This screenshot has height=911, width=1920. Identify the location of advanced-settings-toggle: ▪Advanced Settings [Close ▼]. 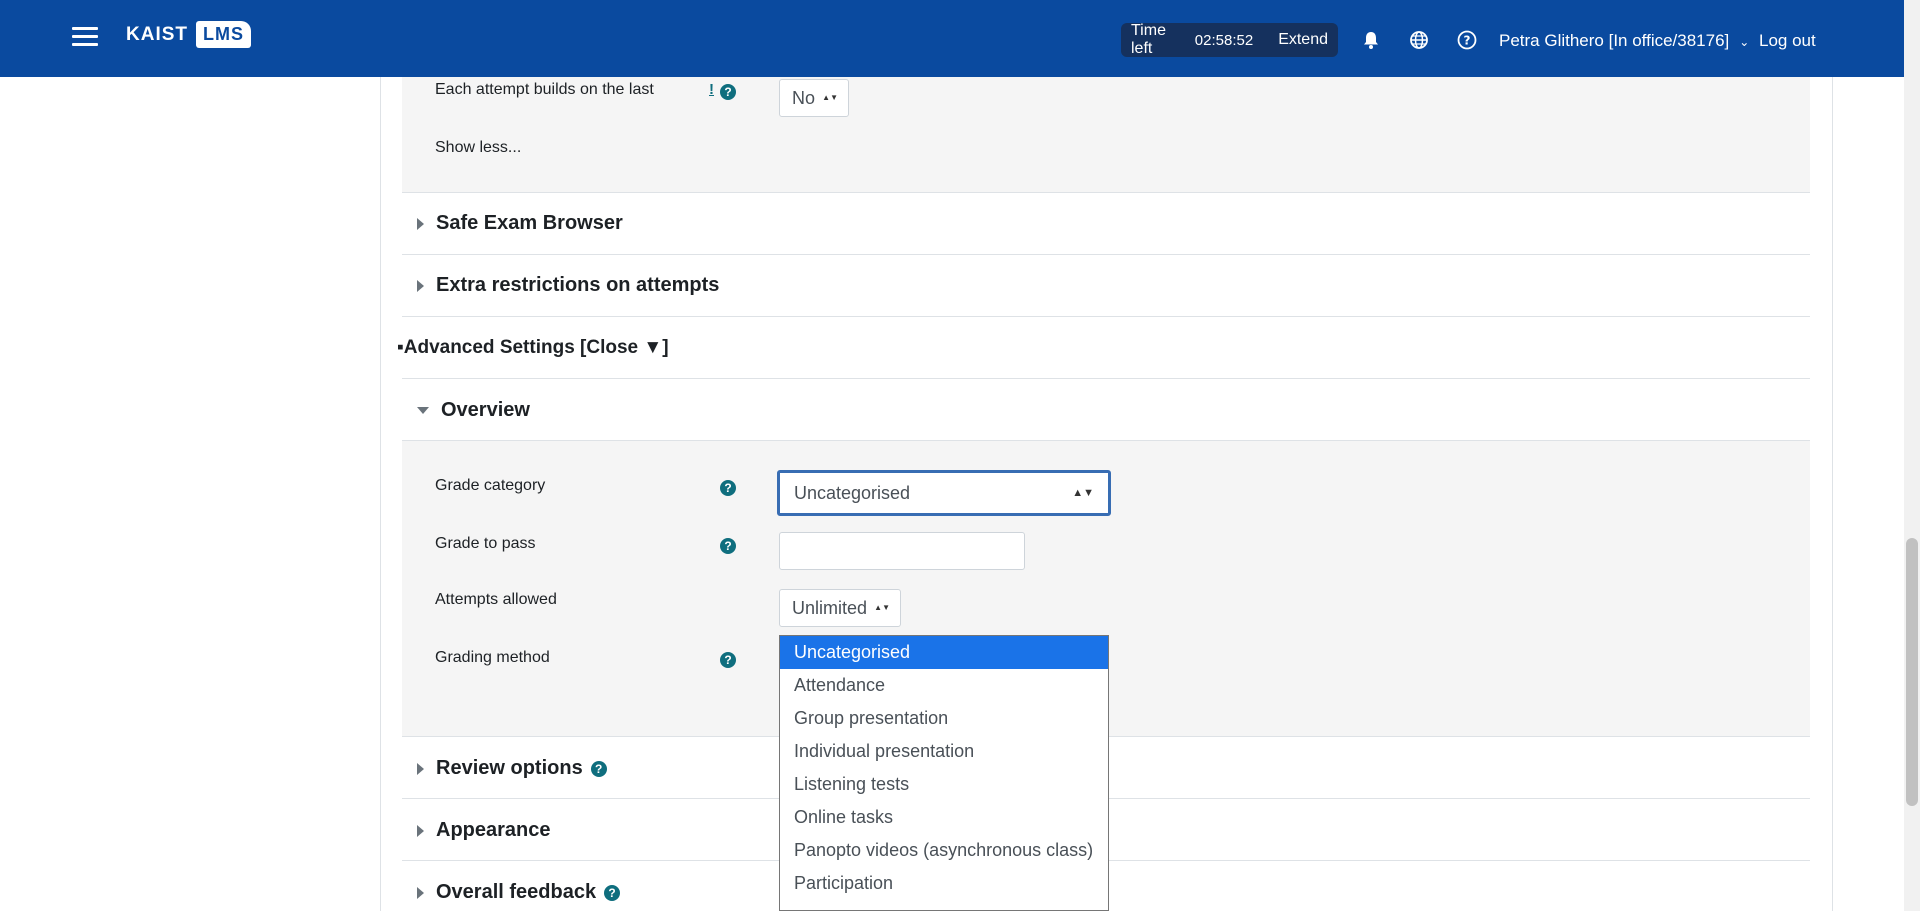
(533, 348).